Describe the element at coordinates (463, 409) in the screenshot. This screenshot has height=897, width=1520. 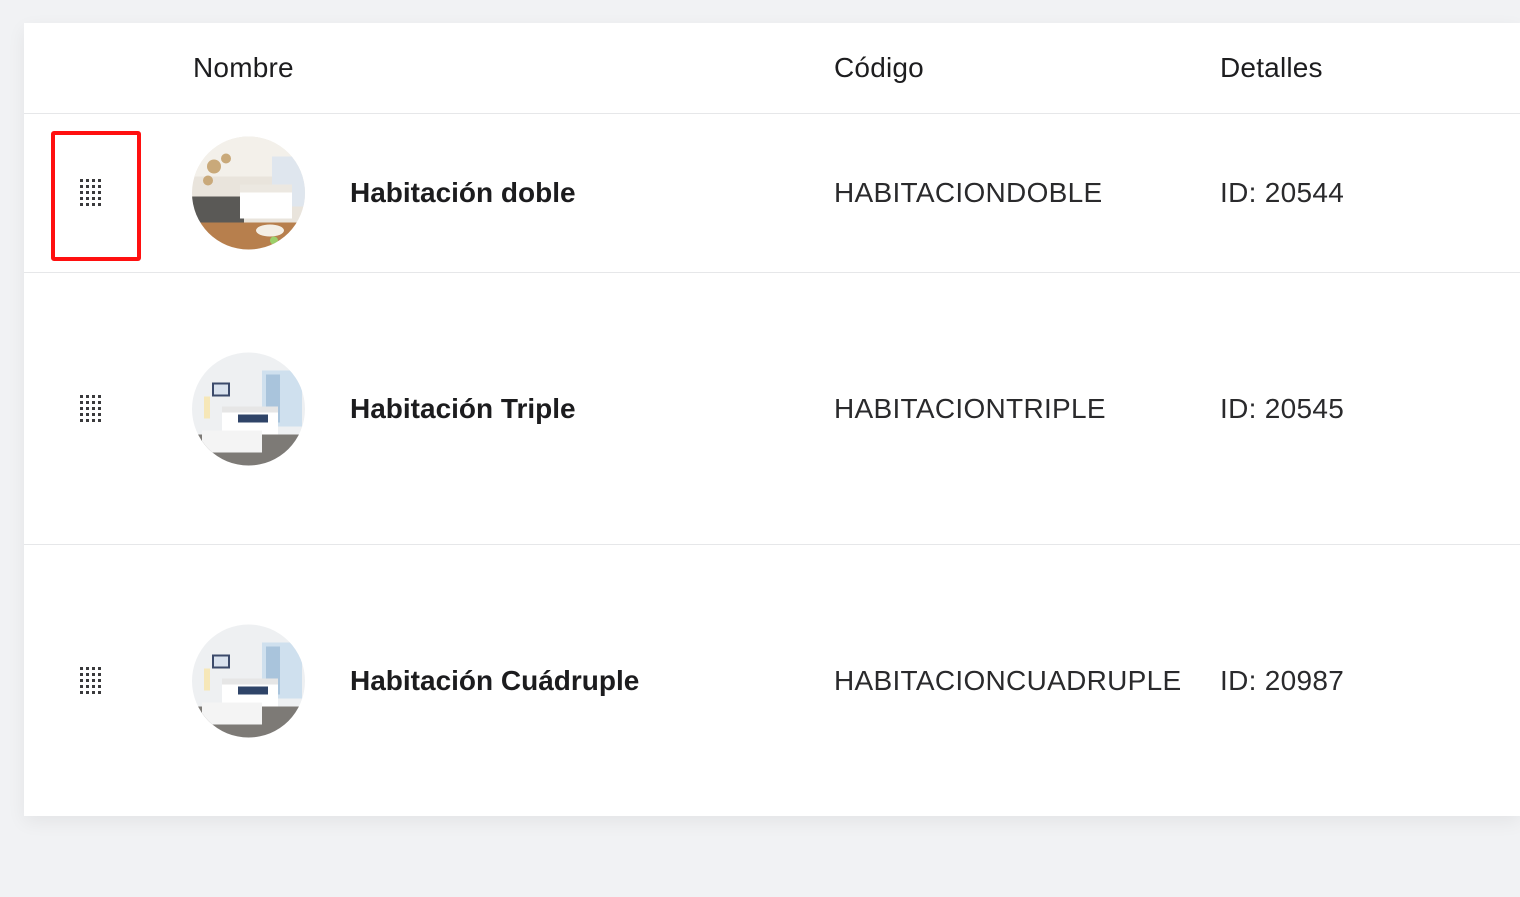
I see `room-name: Habitación Triple` at that location.